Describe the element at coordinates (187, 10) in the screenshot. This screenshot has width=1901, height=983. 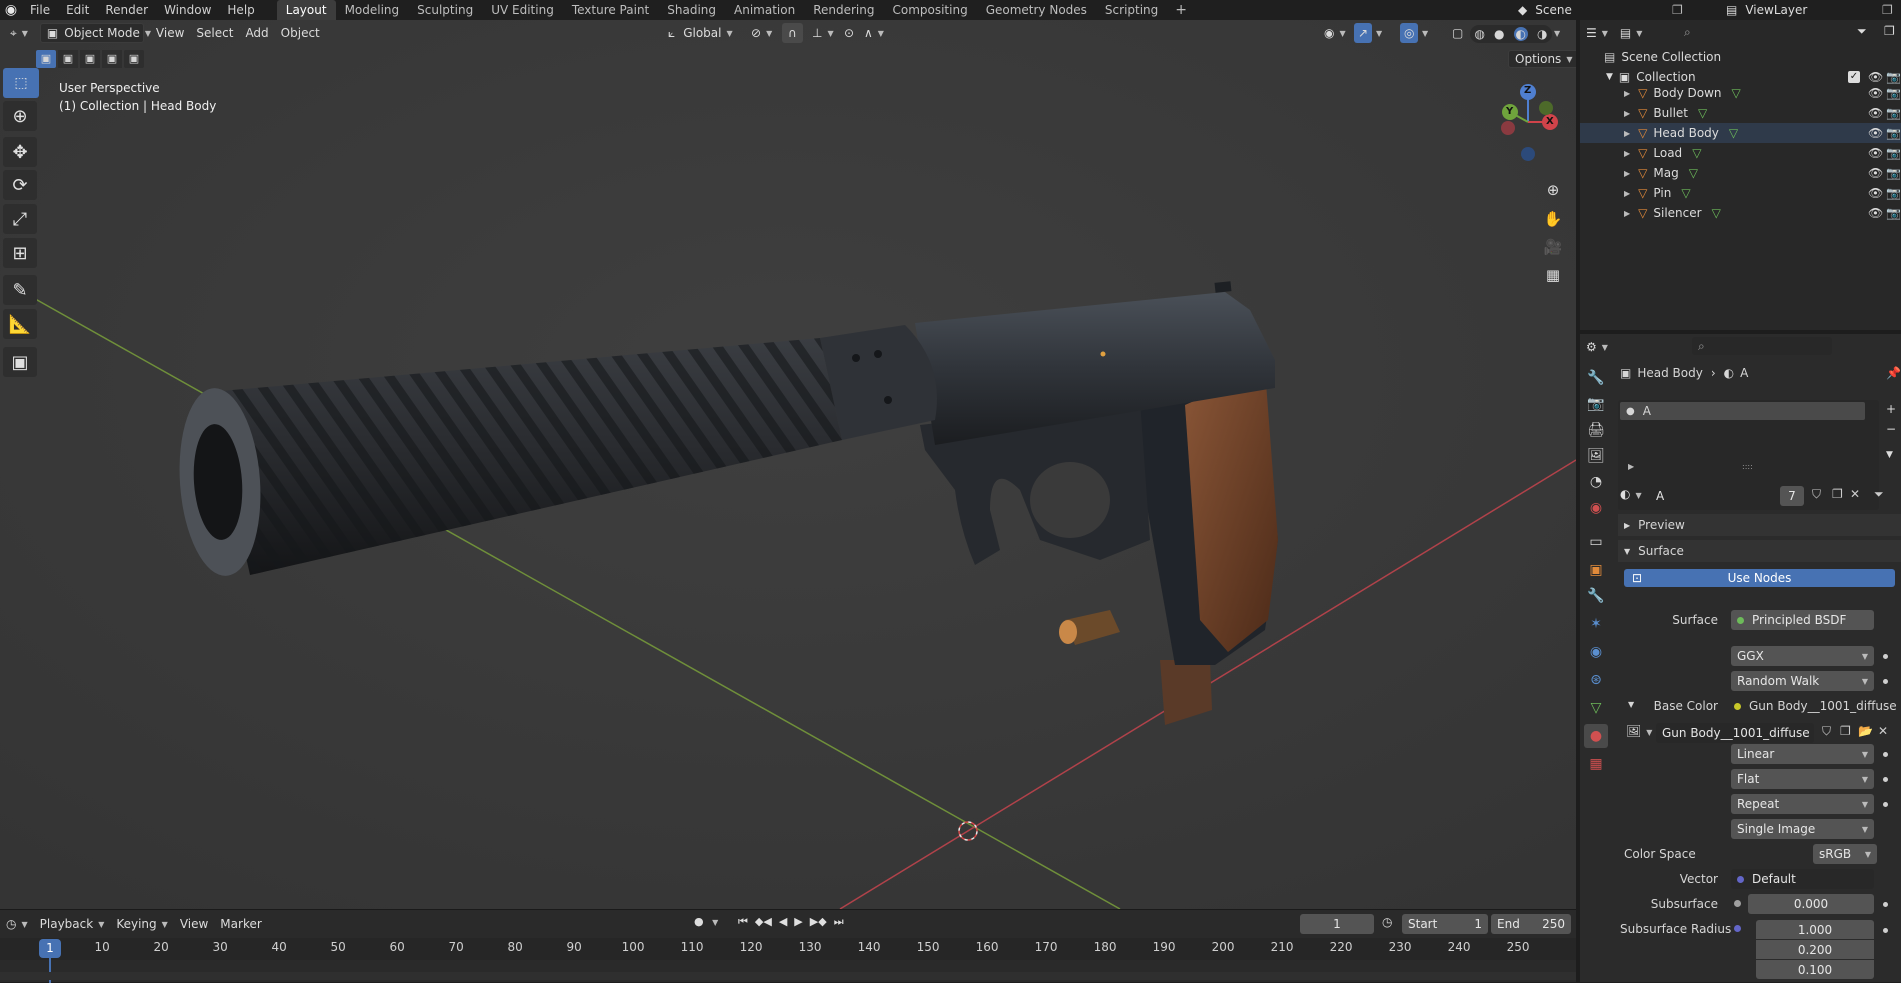
I see `menu-window: Window` at that location.